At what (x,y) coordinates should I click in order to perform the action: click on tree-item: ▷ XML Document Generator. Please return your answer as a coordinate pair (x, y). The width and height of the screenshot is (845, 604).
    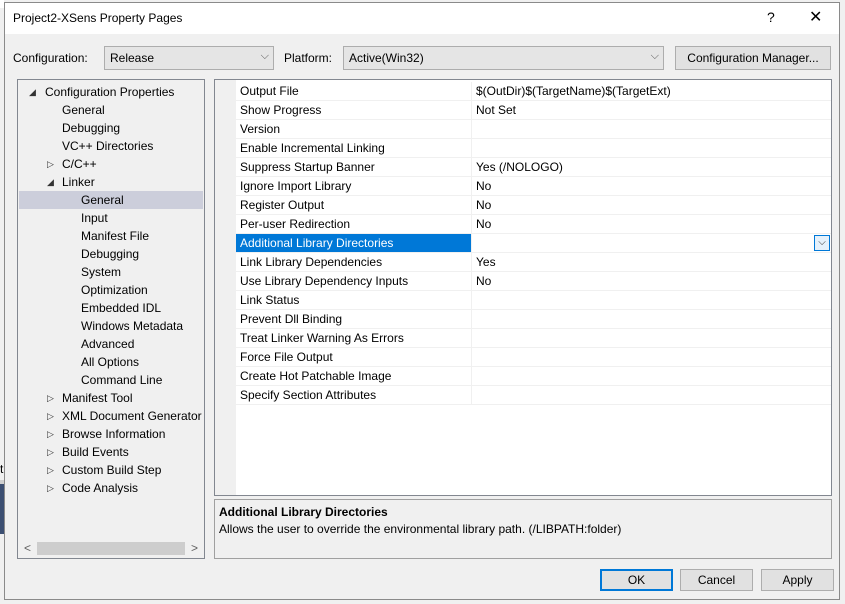
    Looking at the image, I should click on (111, 416).